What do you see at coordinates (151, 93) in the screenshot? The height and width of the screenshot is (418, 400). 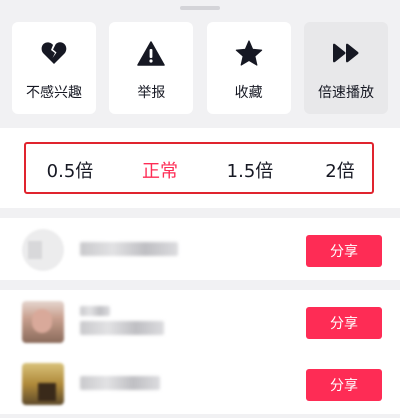 I see `report-label: 举报` at bounding box center [151, 93].